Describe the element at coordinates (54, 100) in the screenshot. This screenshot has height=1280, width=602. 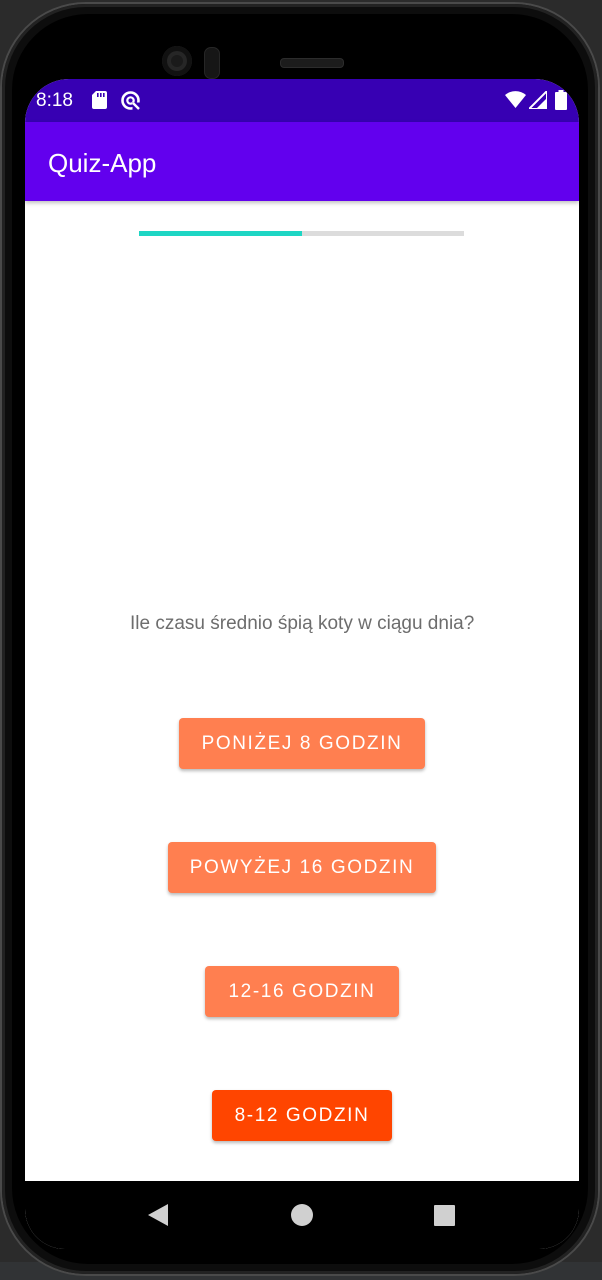
I see `status-time: 8:18` at that location.